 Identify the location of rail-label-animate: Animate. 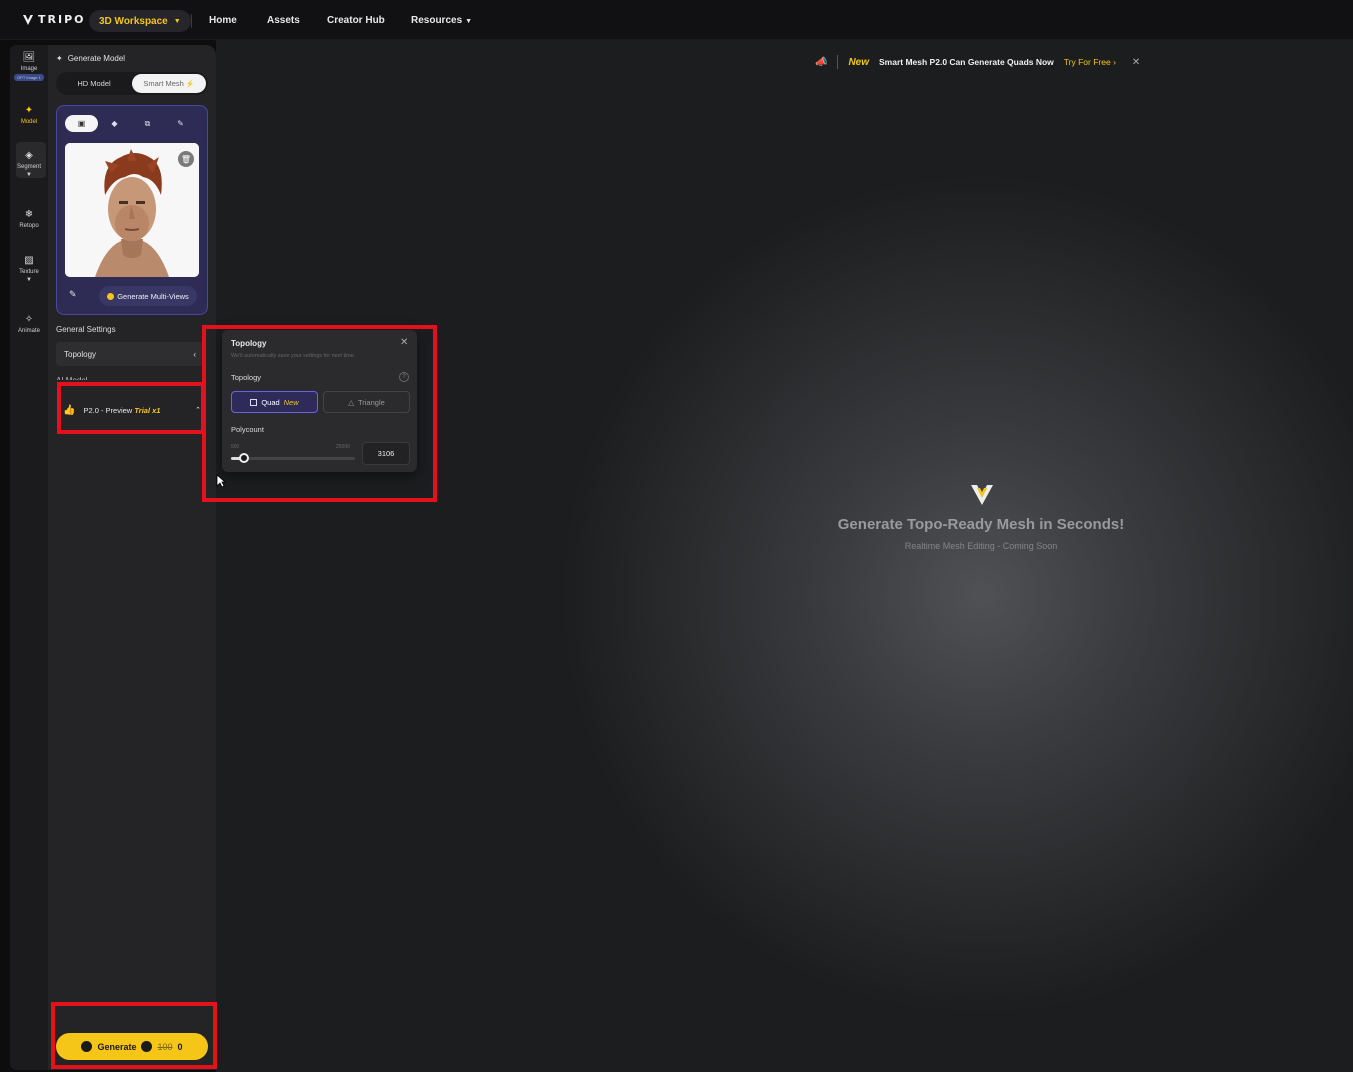
(28, 331).